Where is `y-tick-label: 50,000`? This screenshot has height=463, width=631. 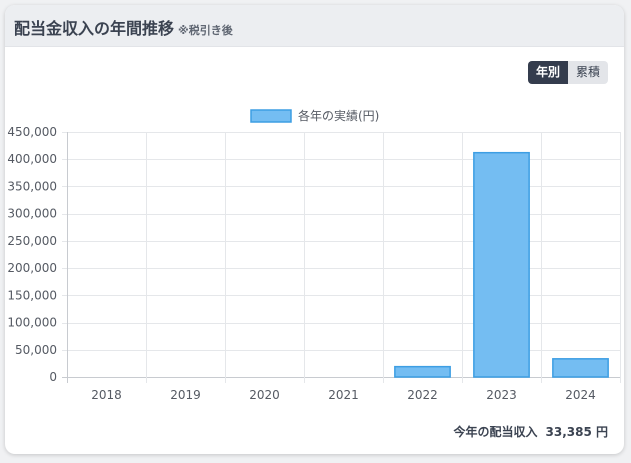
y-tick-label: 50,000 is located at coordinates (36, 350).